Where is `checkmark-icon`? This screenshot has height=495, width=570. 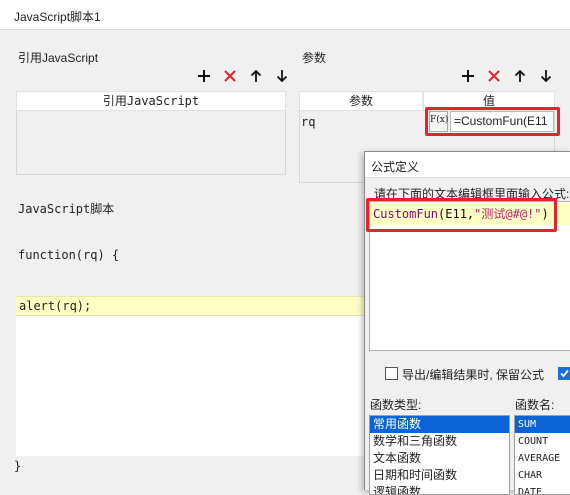
checkmark-icon is located at coordinates (564, 373).